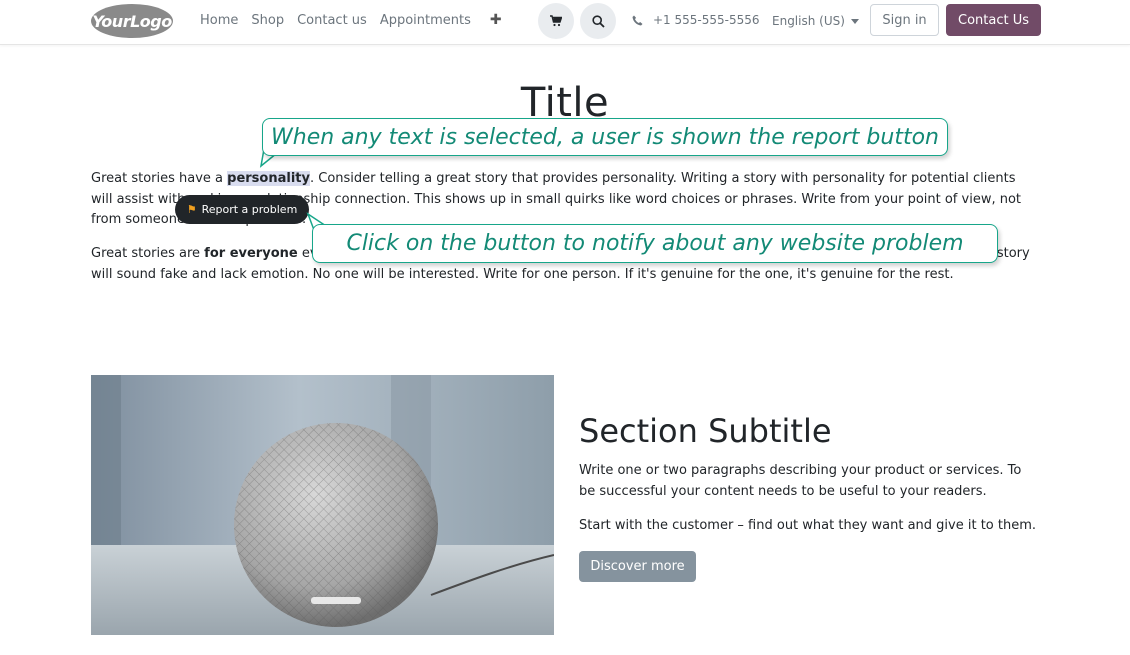 The image size is (1130, 655). What do you see at coordinates (332, 20) in the screenshot?
I see `nav-contact-us: Contact us` at bounding box center [332, 20].